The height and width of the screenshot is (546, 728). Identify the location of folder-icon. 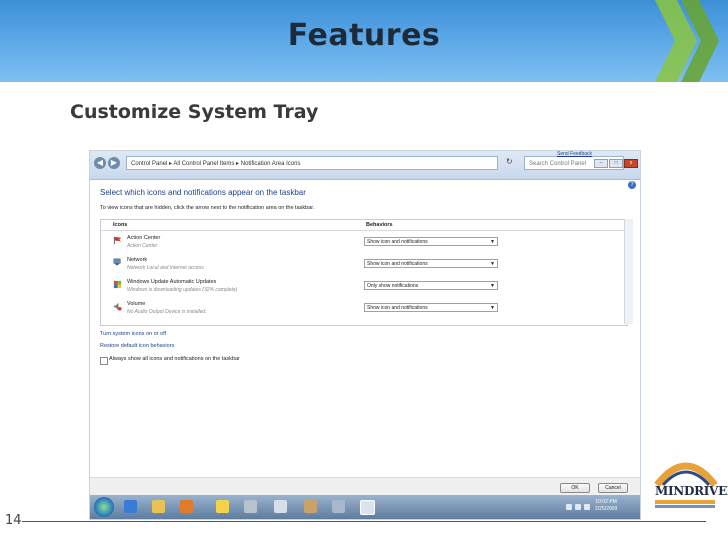
(158, 506).